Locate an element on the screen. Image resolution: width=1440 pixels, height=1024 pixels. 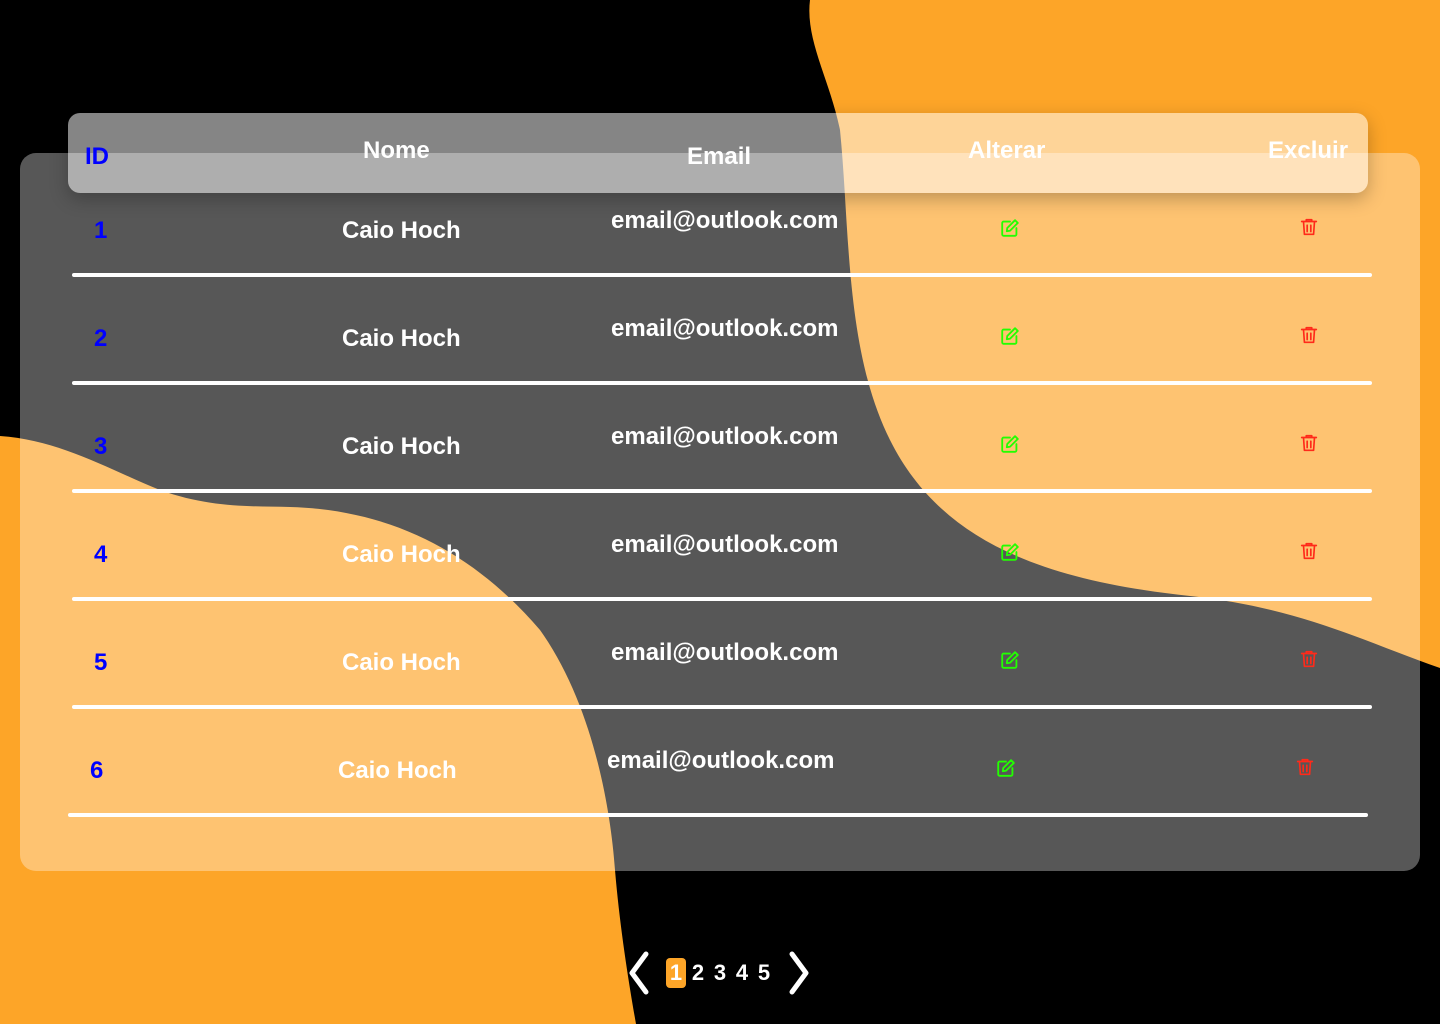
page-5-button: 5 is located at coordinates (764, 973).